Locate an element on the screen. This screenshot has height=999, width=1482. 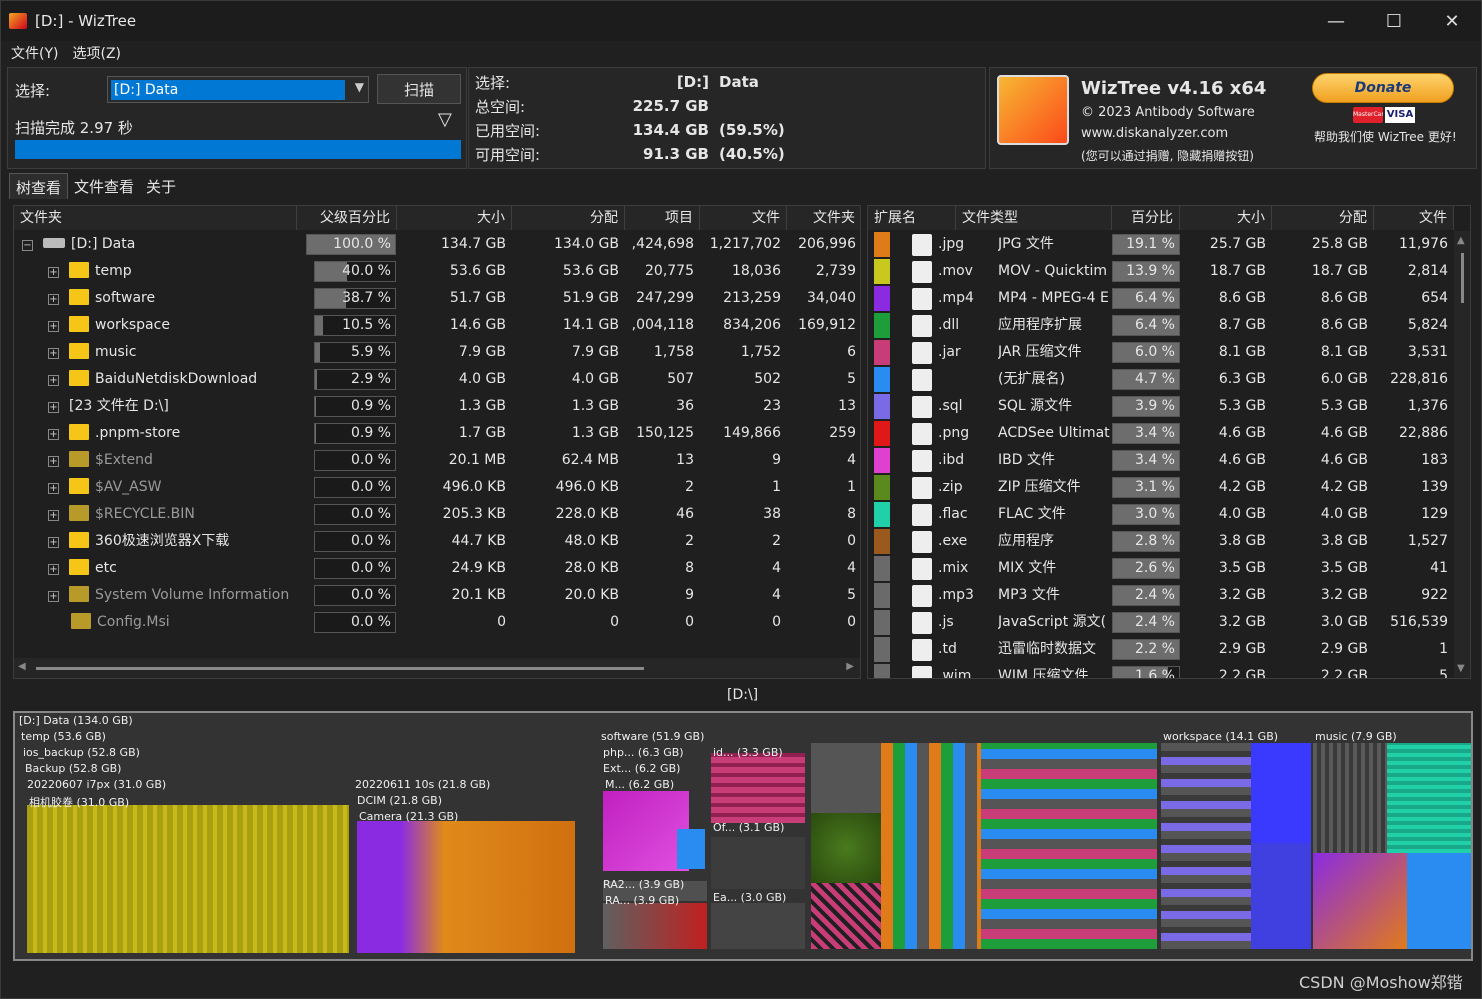
scan-button: 扫描 is located at coordinates (419, 89).